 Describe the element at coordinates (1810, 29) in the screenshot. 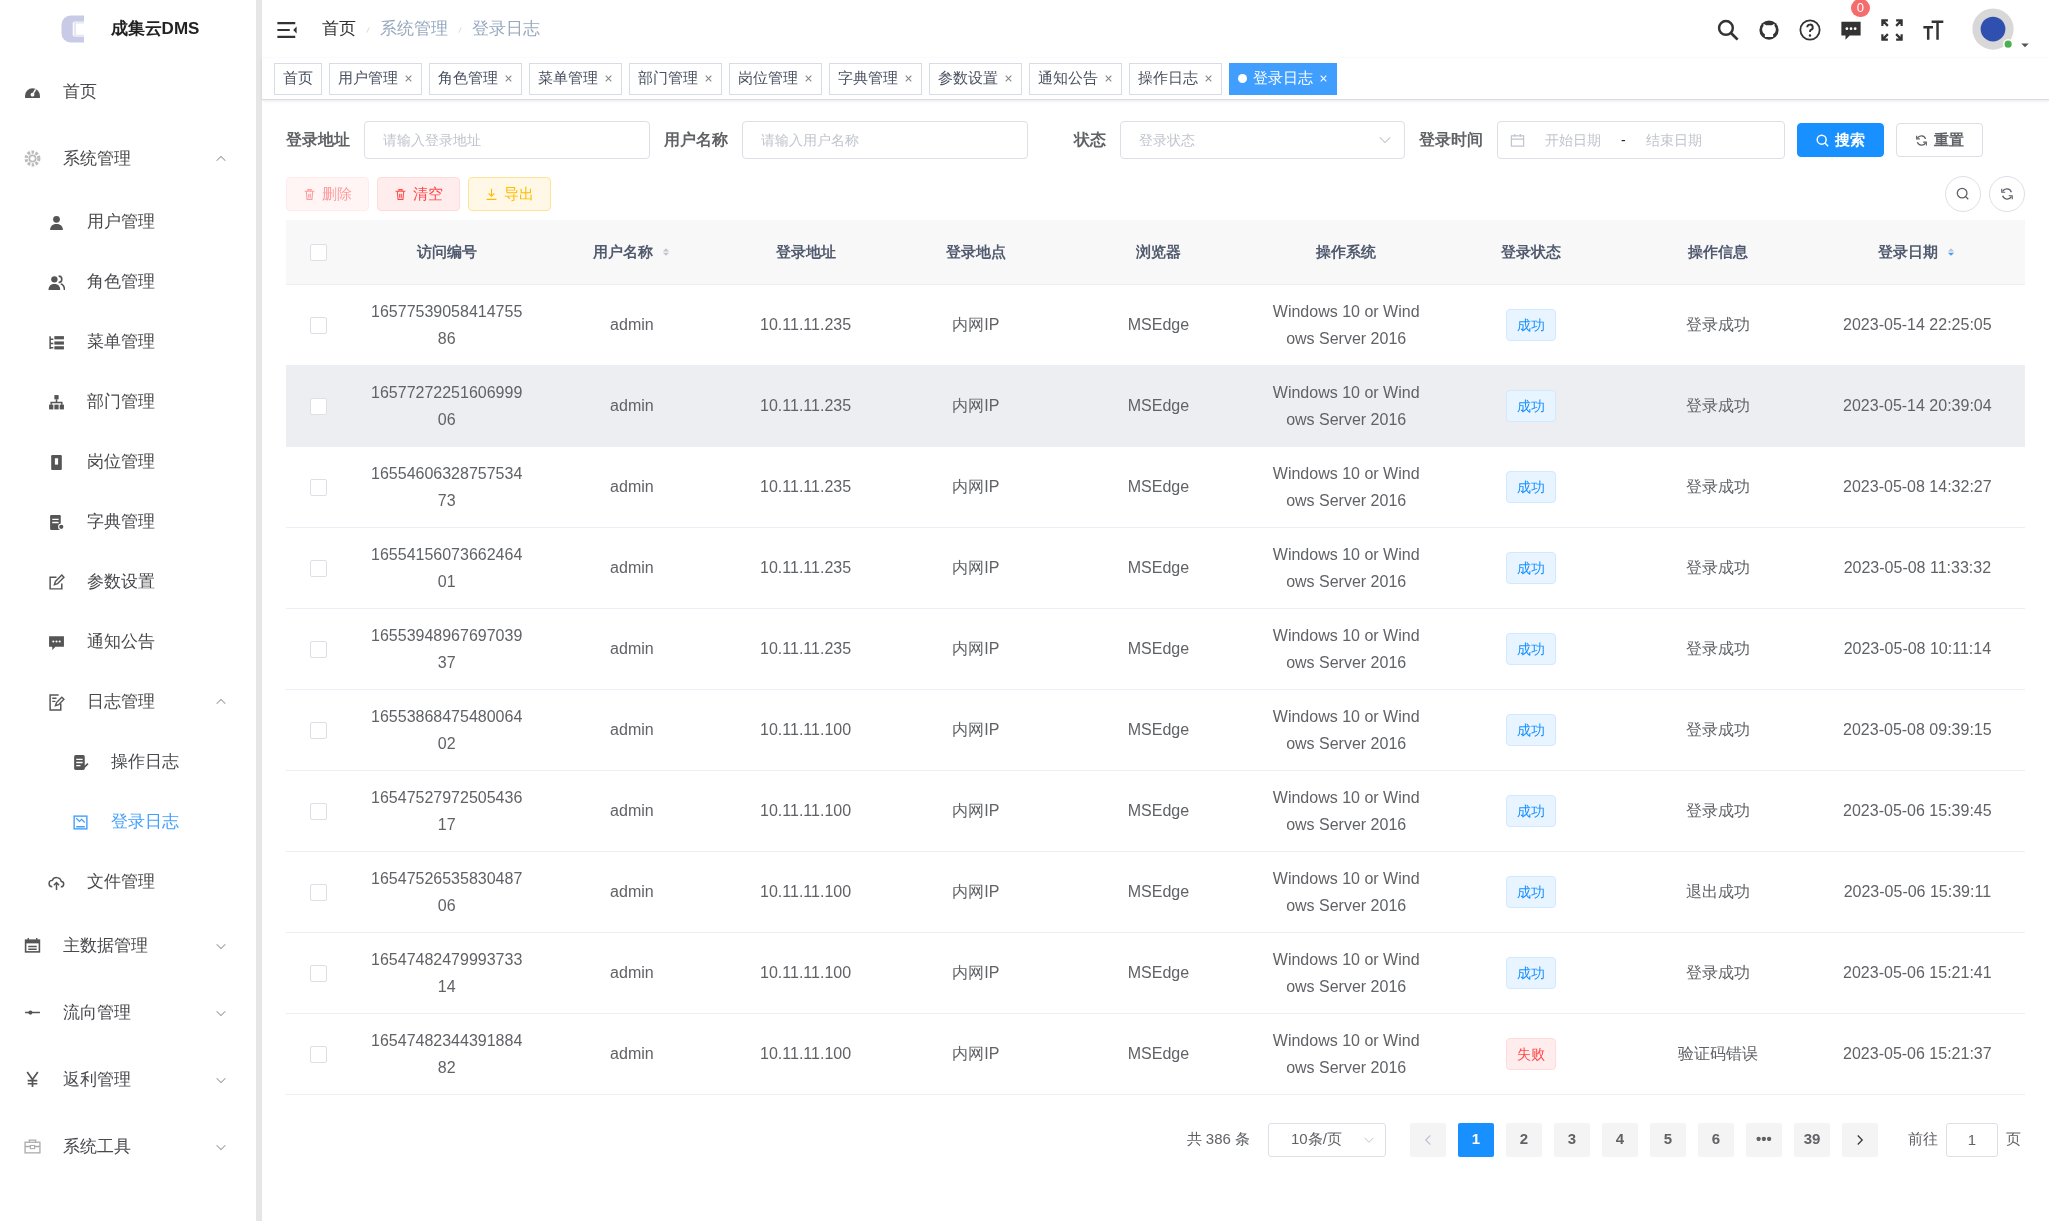

I see `help-button` at that location.